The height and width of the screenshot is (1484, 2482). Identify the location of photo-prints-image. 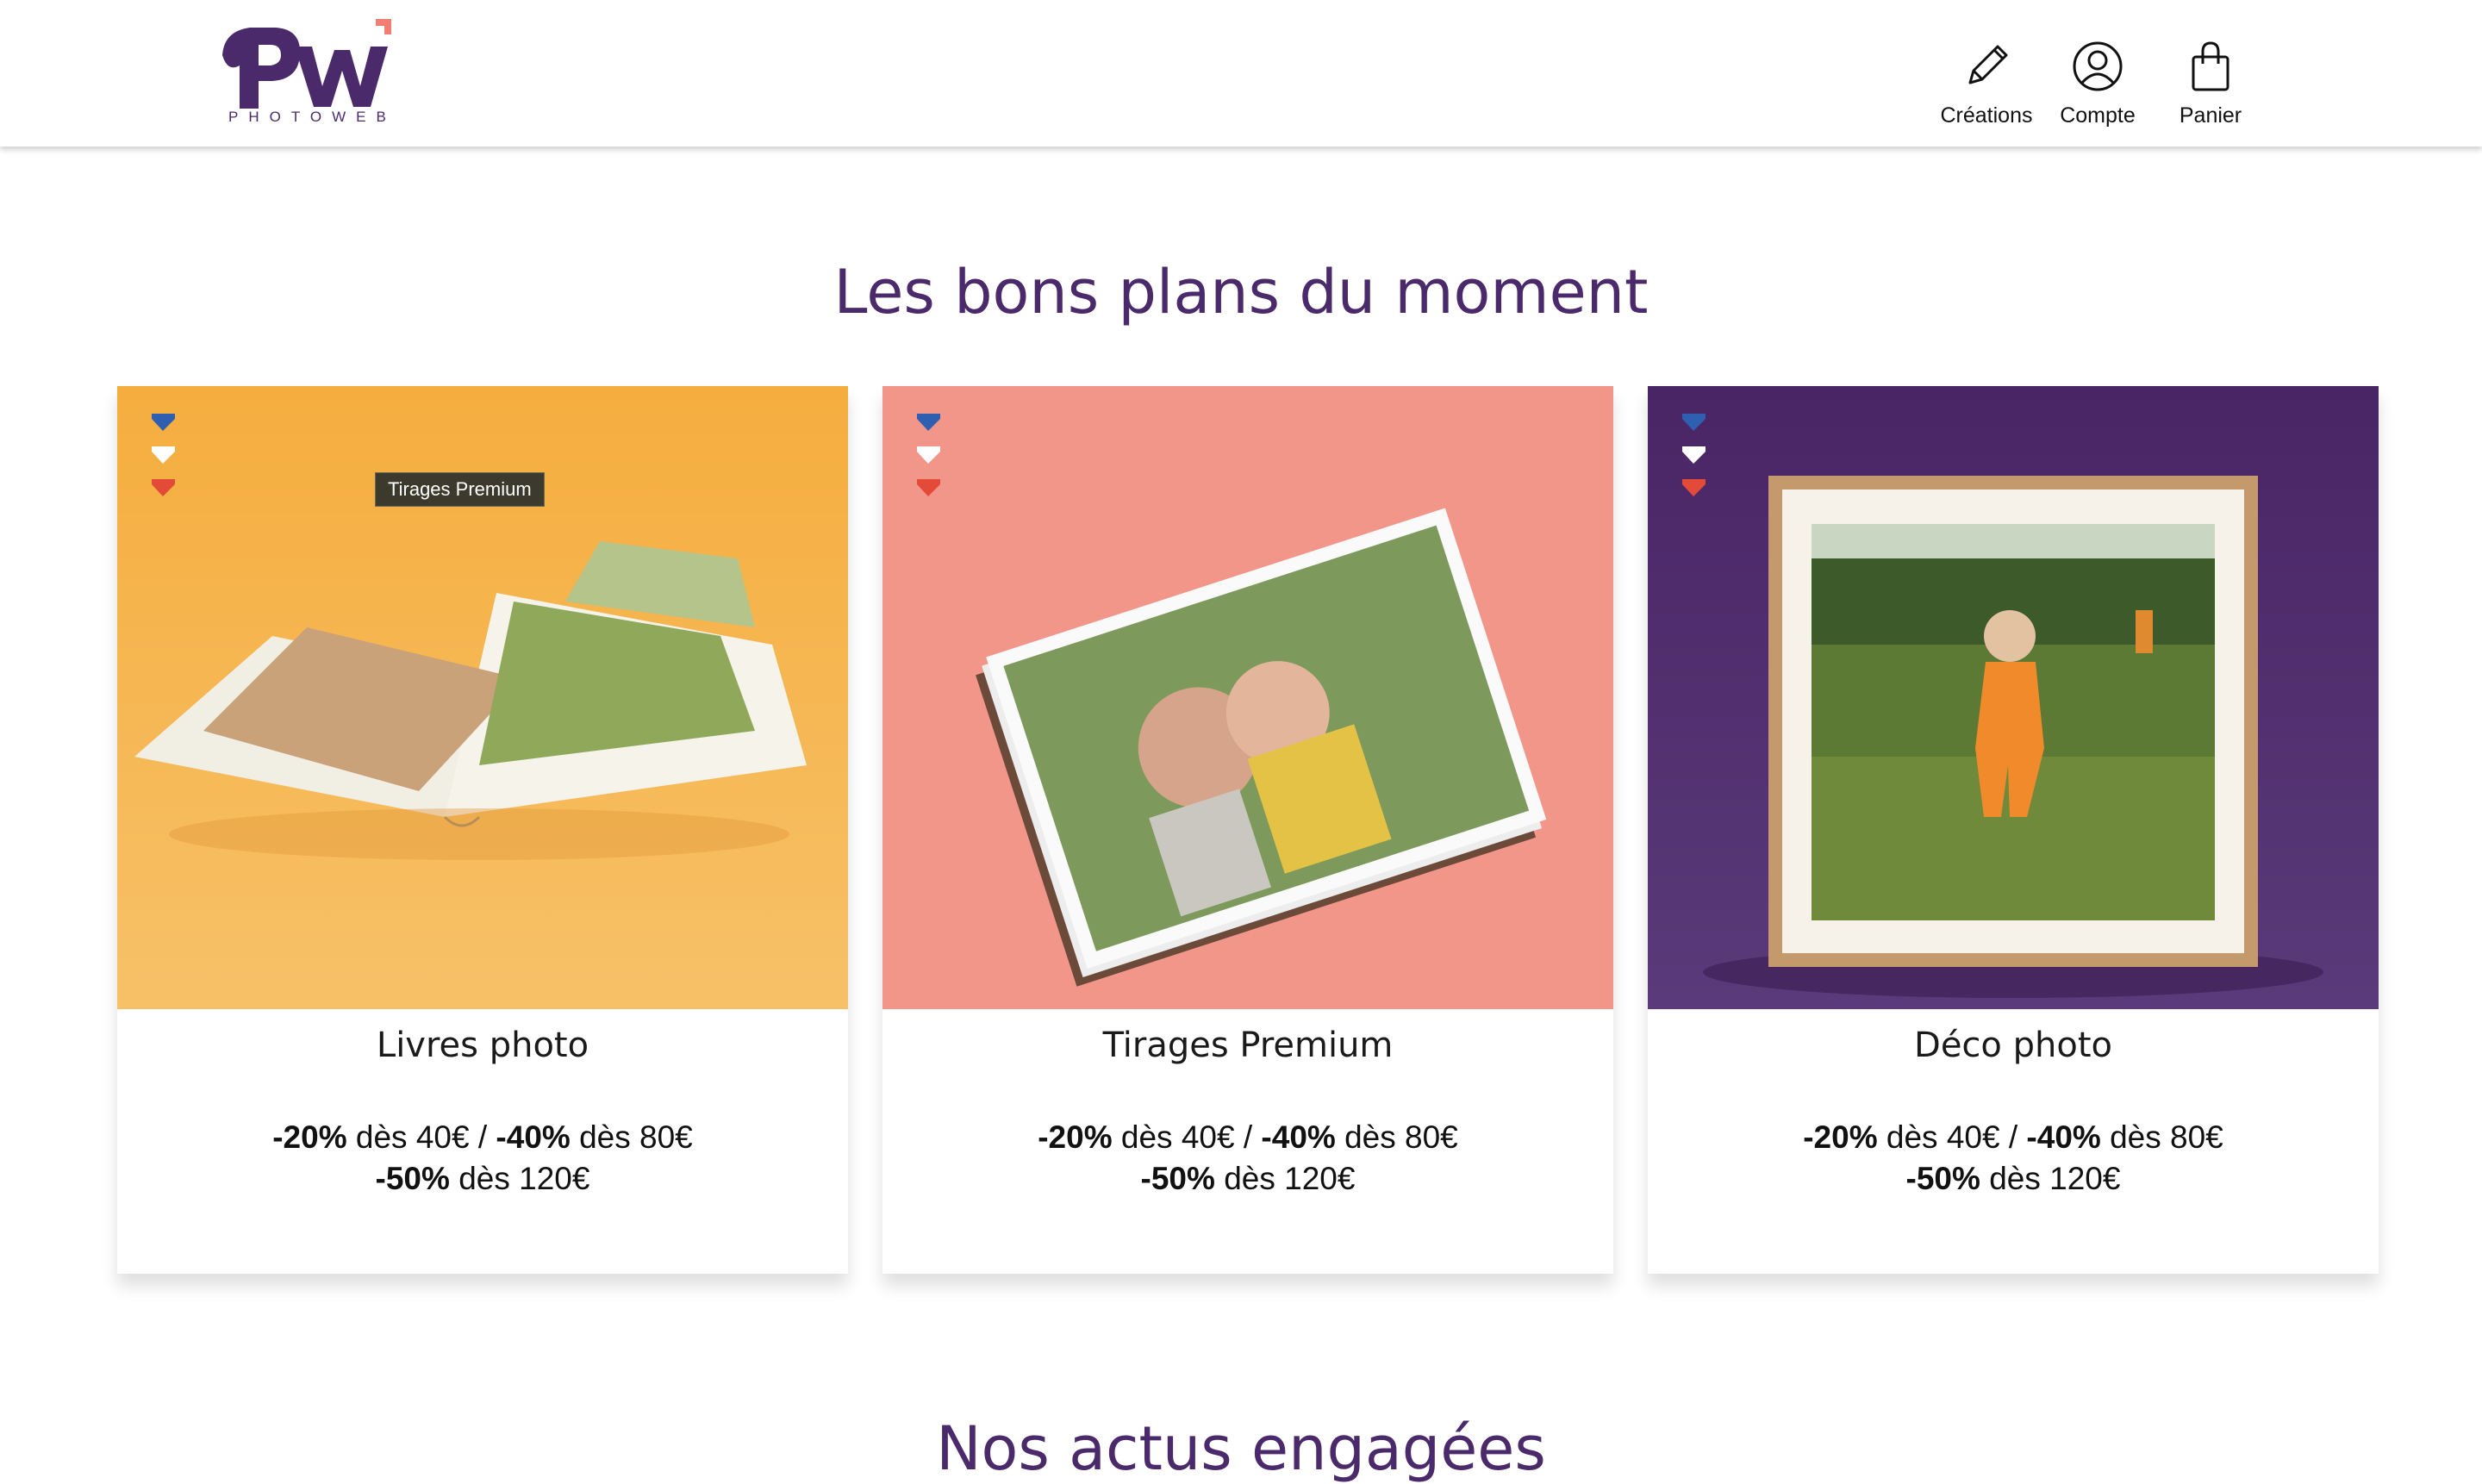
(1248, 697).